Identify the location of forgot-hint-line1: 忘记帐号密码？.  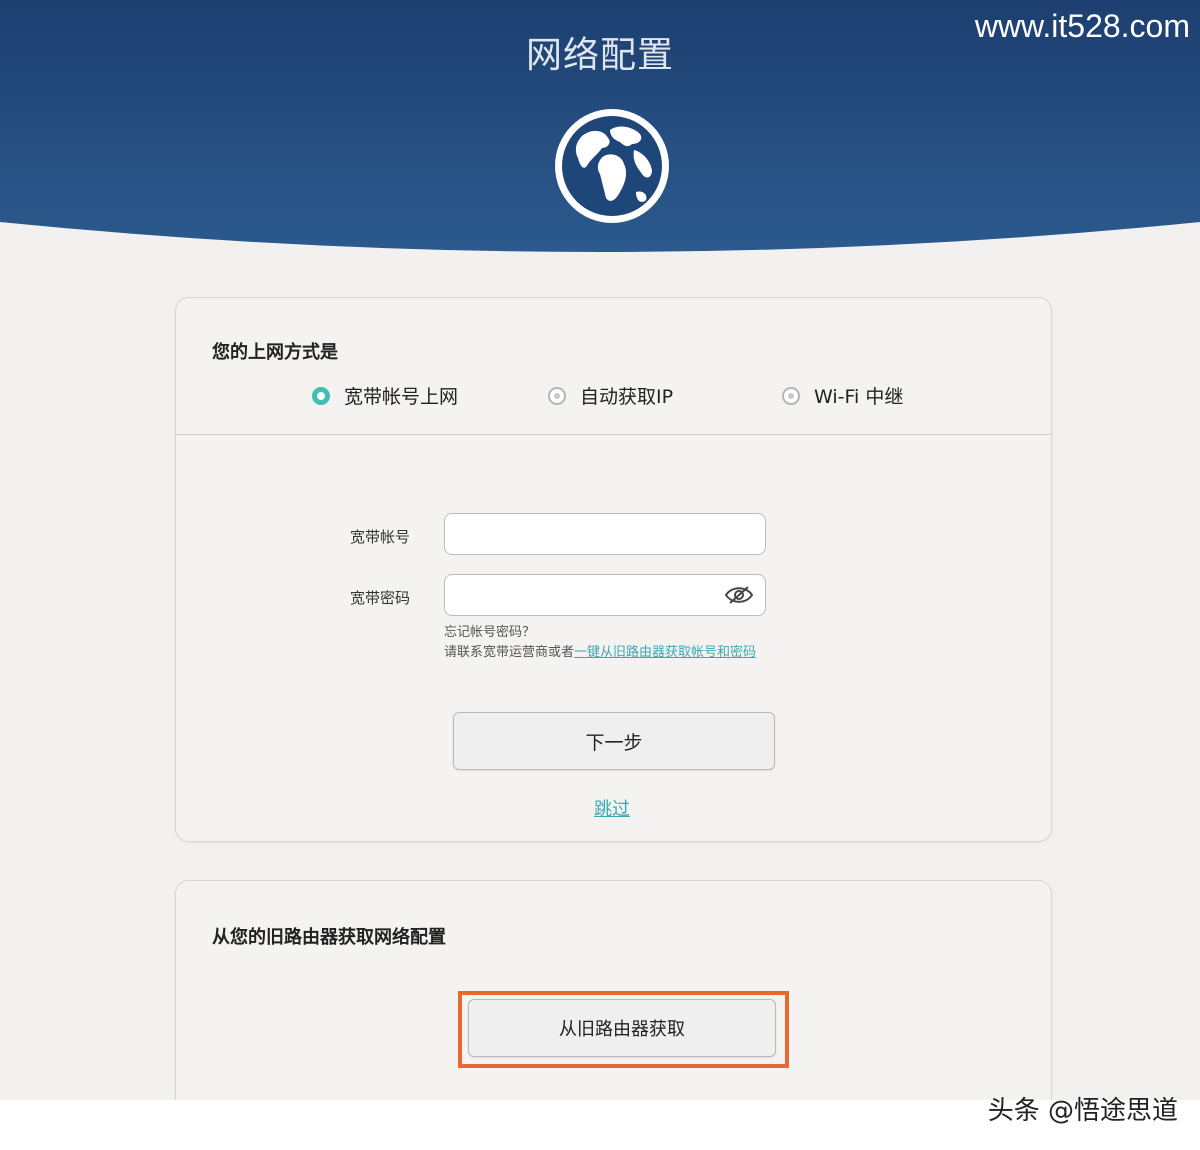
(490, 632).